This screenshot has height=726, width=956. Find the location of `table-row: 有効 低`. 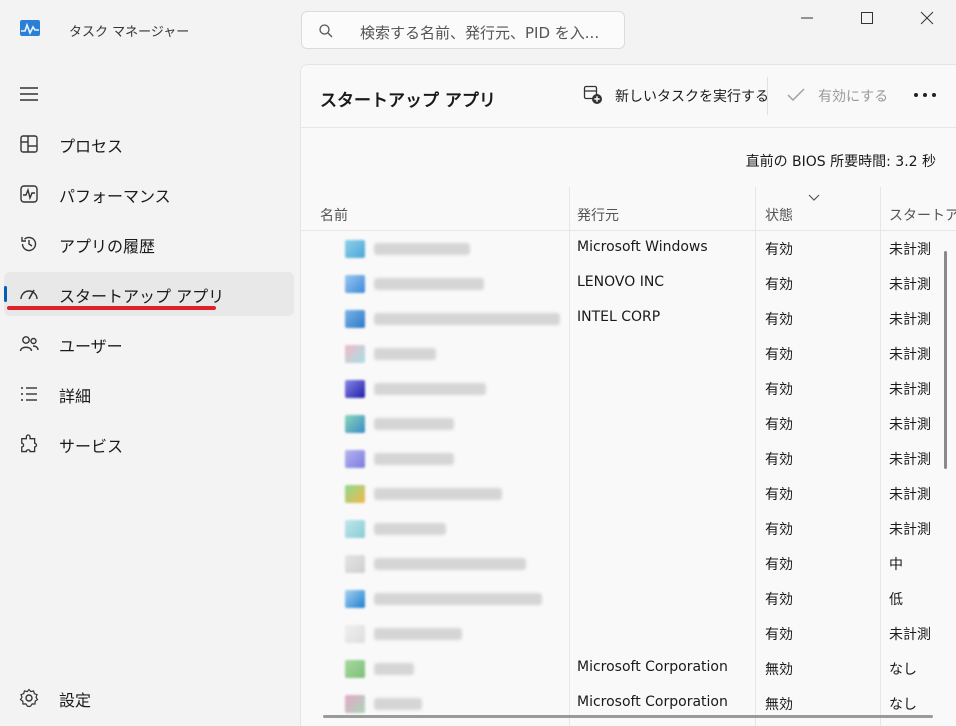

table-row: 有効 低 is located at coordinates (628, 598).